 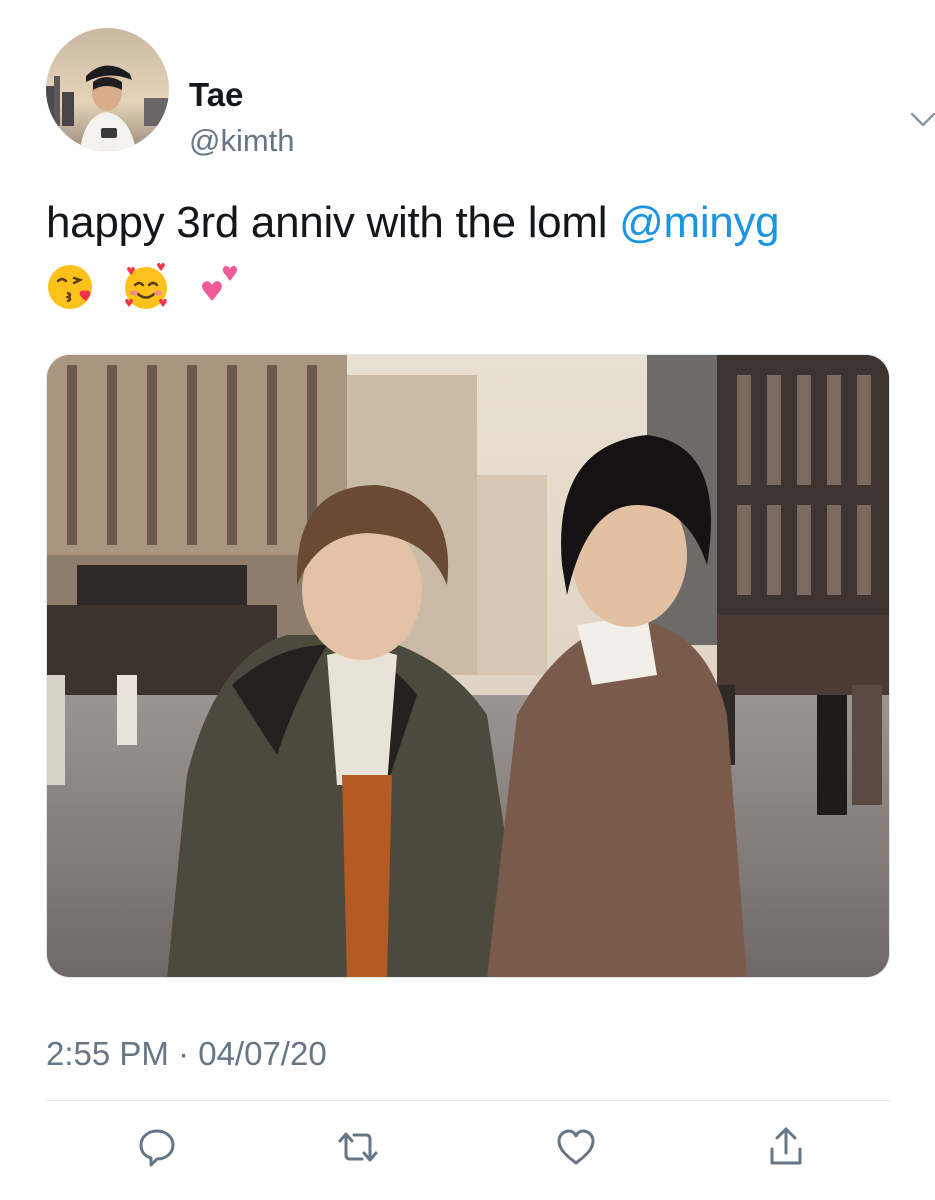 What do you see at coordinates (145, 286) in the screenshot?
I see `smiling-face-with-hearts-emoji` at bounding box center [145, 286].